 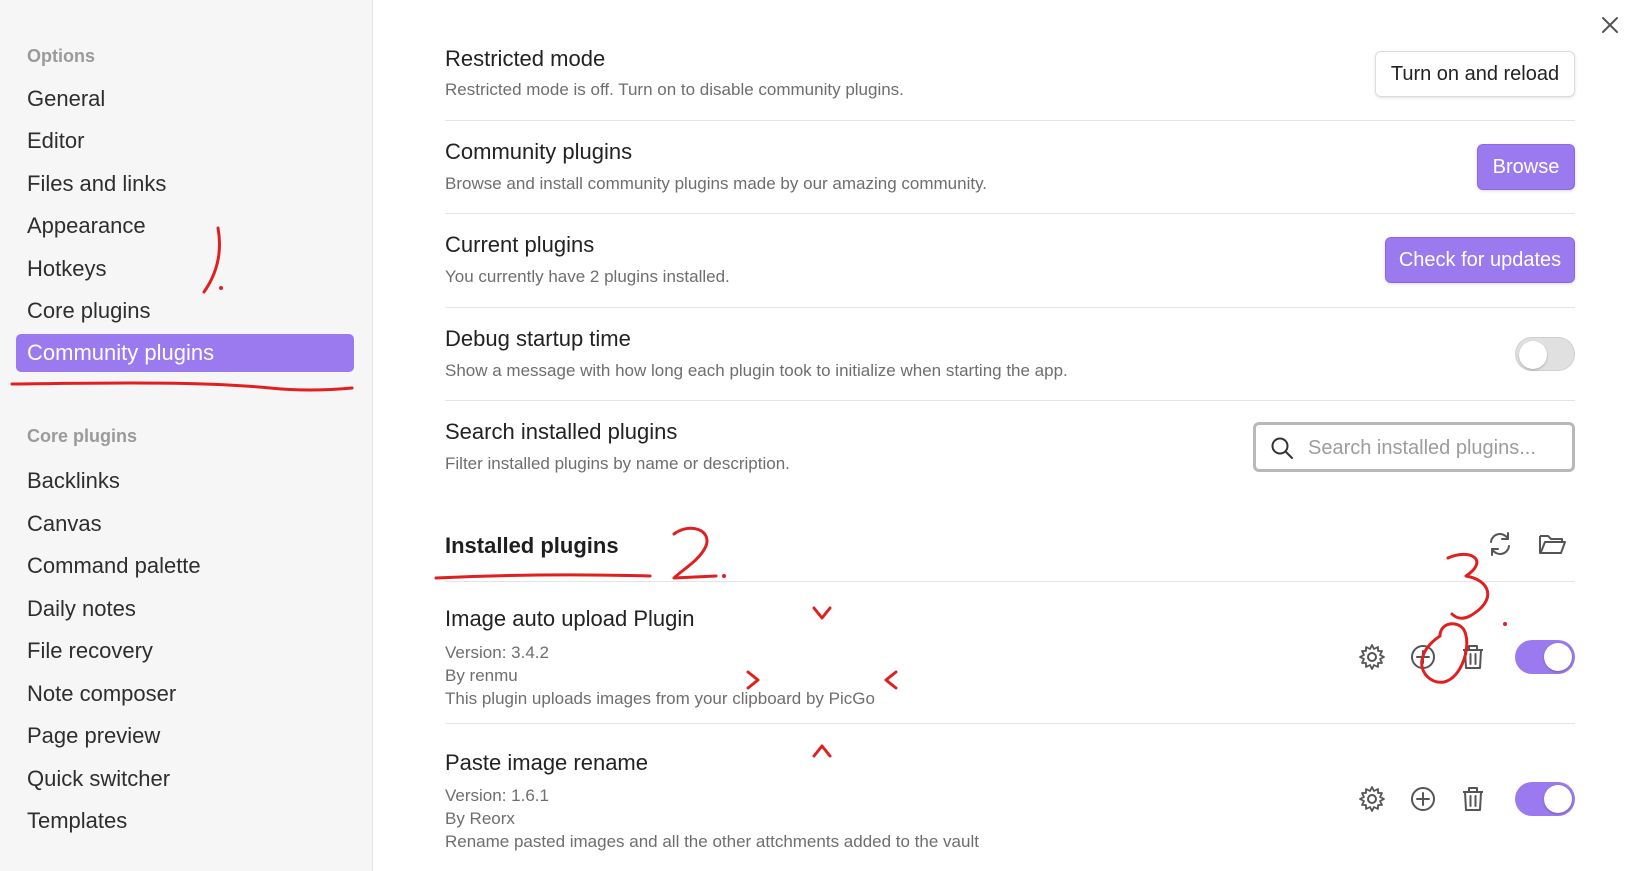 What do you see at coordinates (497, 795) in the screenshot?
I see `plugin-version: Version: 1.6.1` at bounding box center [497, 795].